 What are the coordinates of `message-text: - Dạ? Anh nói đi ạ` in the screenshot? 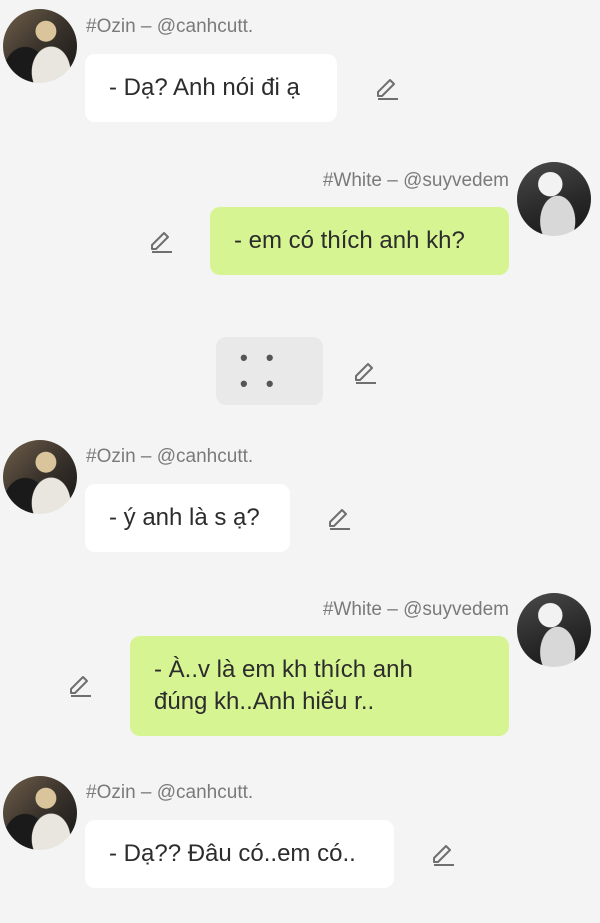 It's located at (204, 87).